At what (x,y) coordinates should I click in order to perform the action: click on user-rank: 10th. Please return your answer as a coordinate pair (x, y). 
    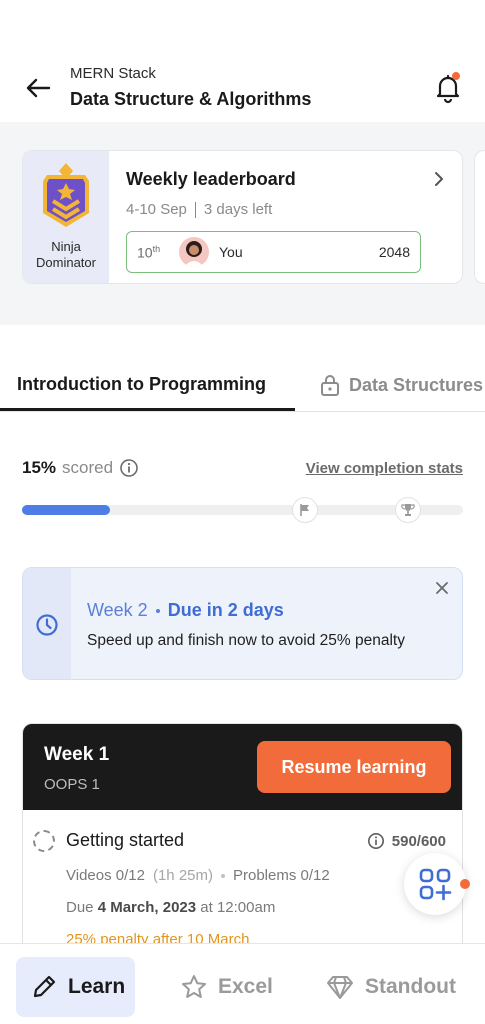
    Looking at the image, I should click on (148, 252).